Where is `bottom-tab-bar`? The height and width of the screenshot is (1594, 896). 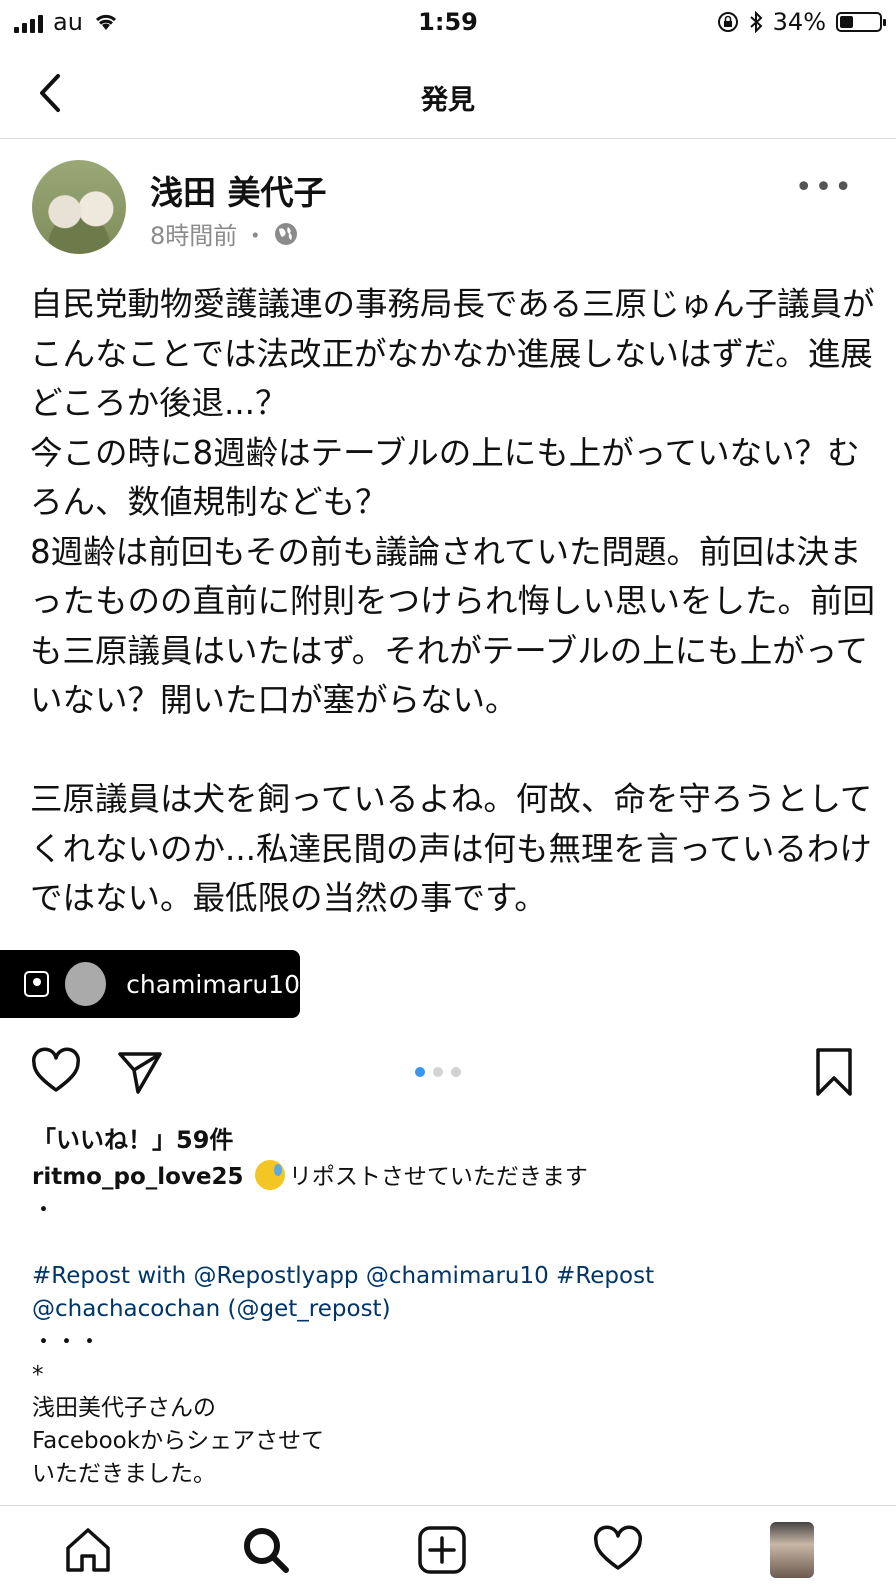 bottom-tab-bar is located at coordinates (448, 1549).